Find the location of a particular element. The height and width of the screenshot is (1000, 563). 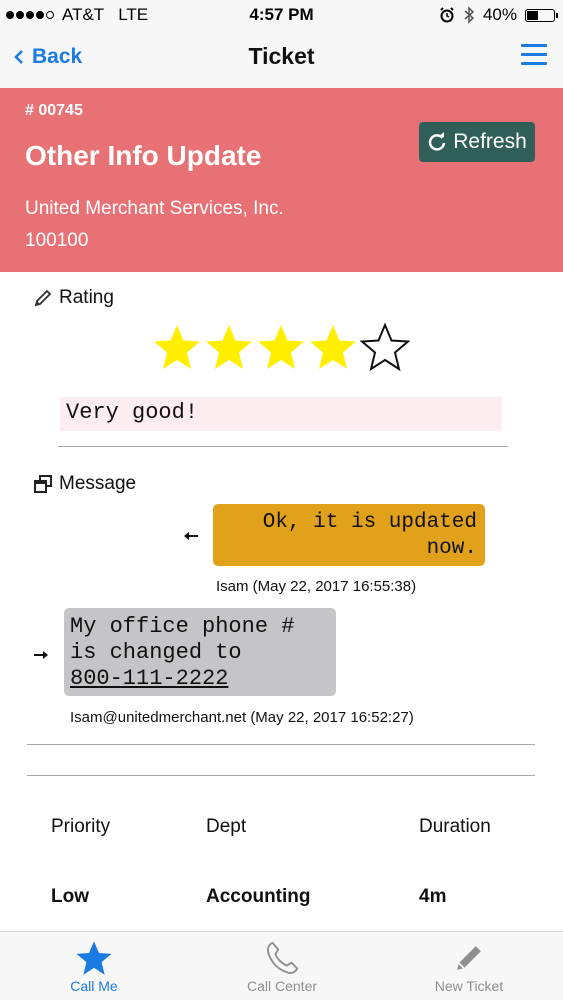

bluetooth-icon is located at coordinates (469, 15).